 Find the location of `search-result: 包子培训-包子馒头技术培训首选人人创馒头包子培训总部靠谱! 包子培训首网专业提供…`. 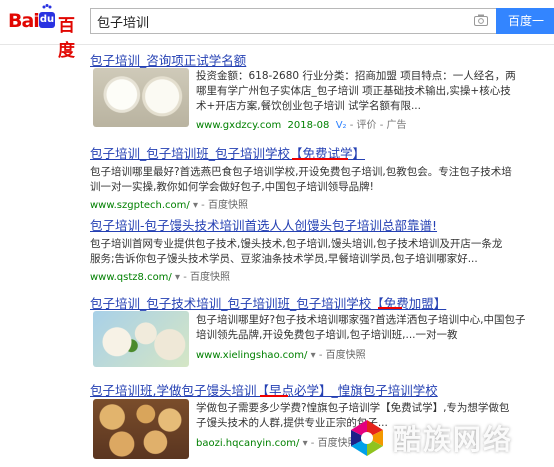

search-result: 包子培训-包子馒头技术培训首选人人创馒头包子培训总部靠谱! 包子培训首网专业提供… is located at coordinates (310, 249).